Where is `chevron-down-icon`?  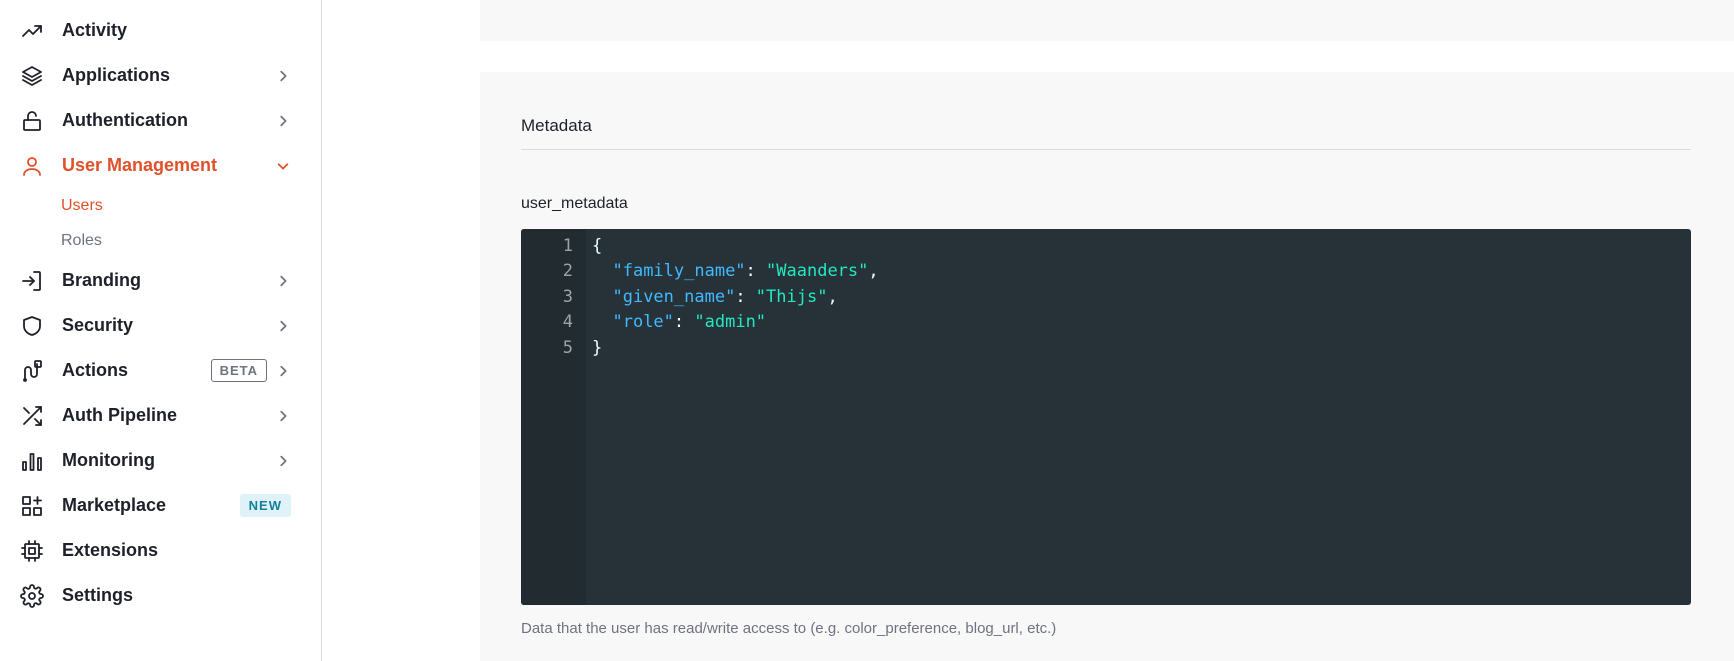 chevron-down-icon is located at coordinates (283, 166).